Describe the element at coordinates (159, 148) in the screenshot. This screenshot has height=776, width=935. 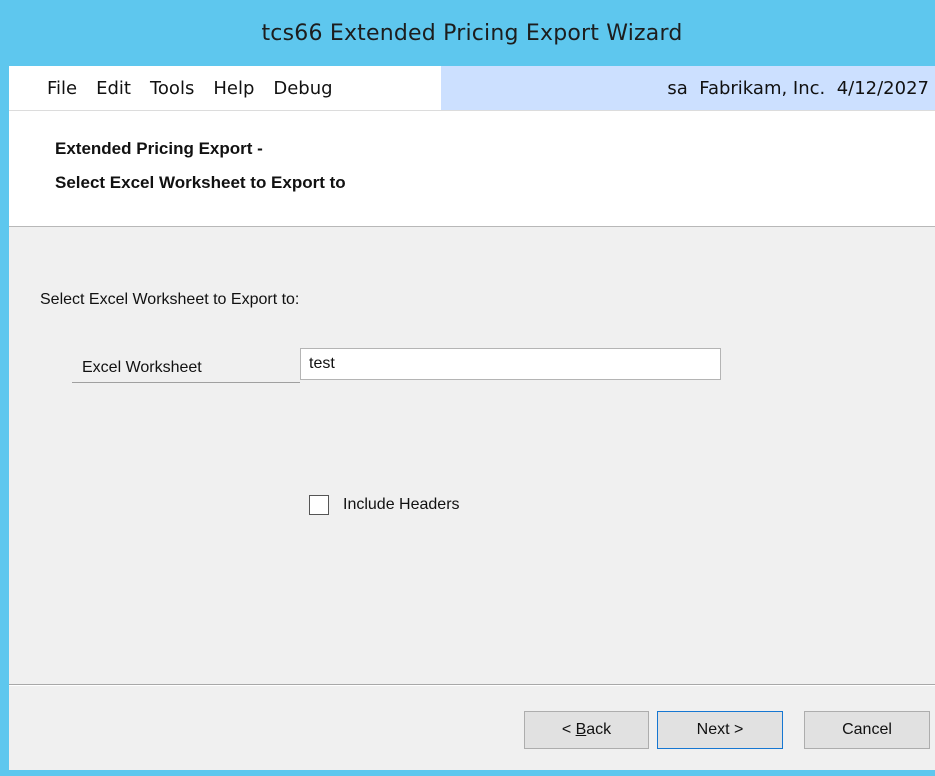
I see `header-title: Extended Pricing Export -` at that location.